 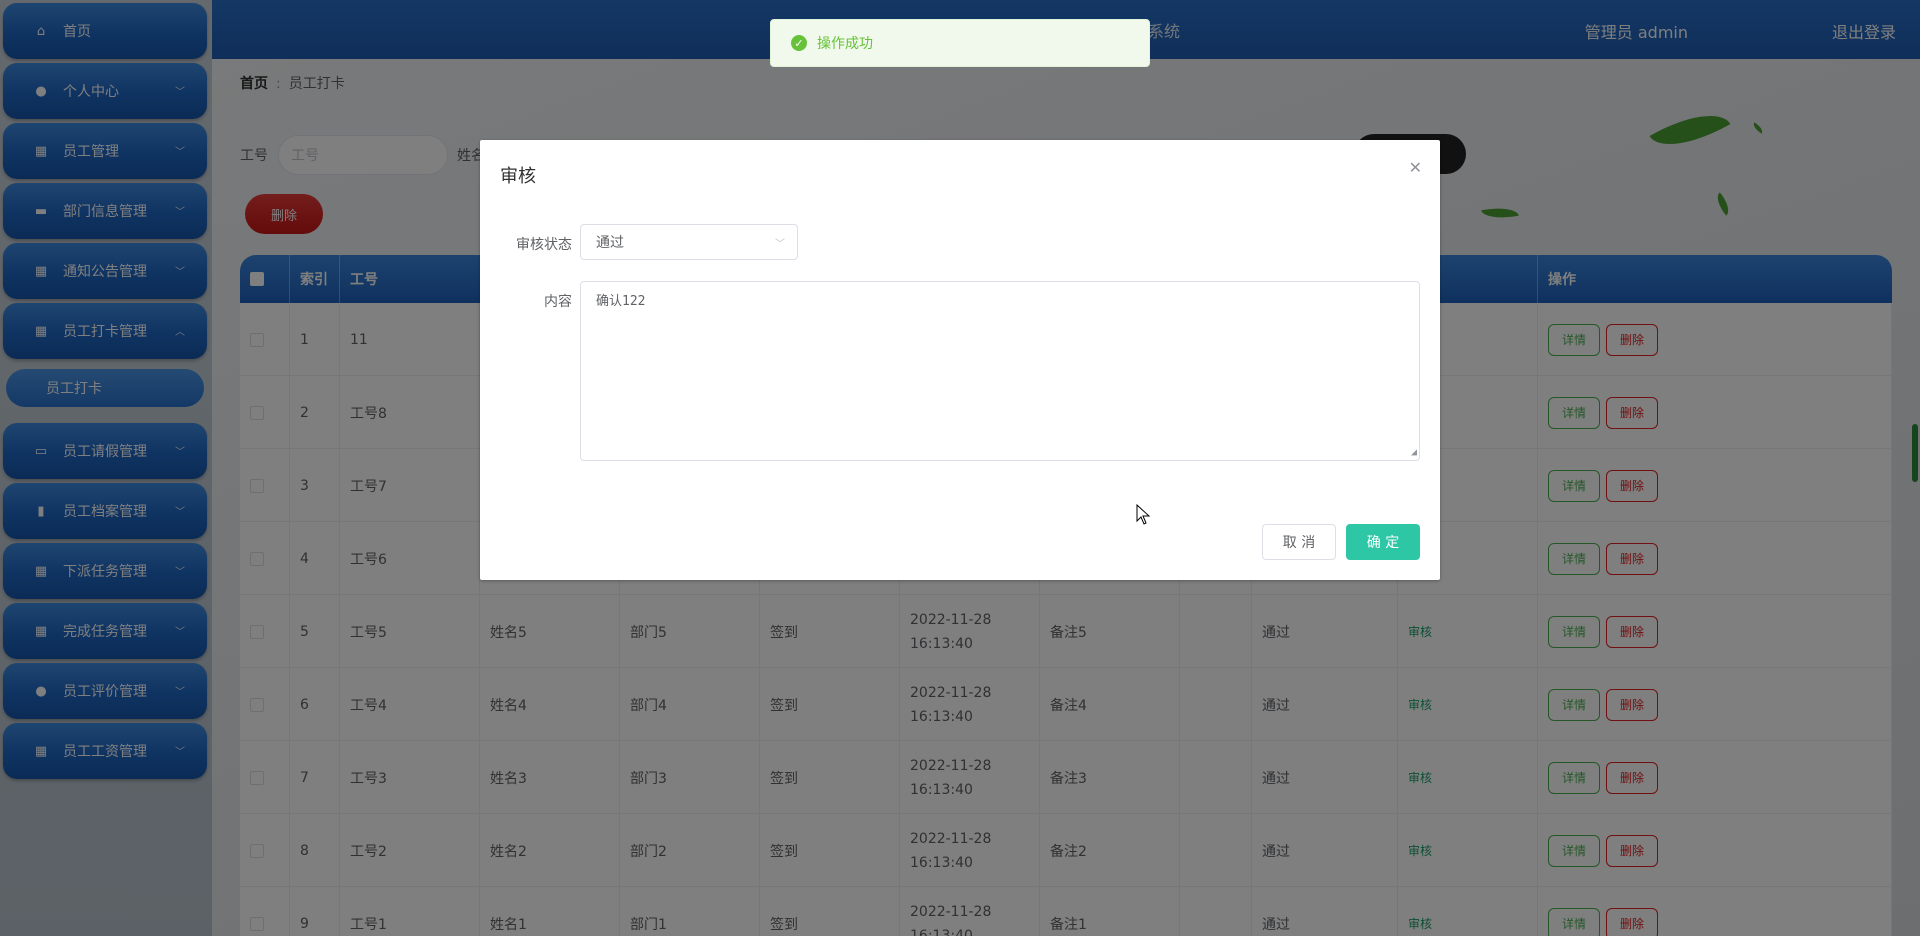 What do you see at coordinates (799, 43) in the screenshot?
I see `check-circle-icon: ✓` at bounding box center [799, 43].